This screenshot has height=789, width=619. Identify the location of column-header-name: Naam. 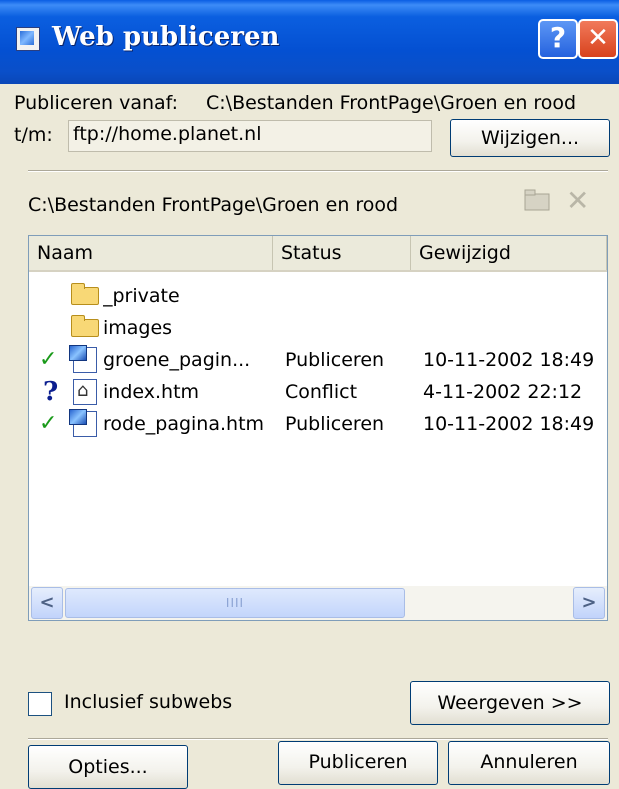
(151, 253).